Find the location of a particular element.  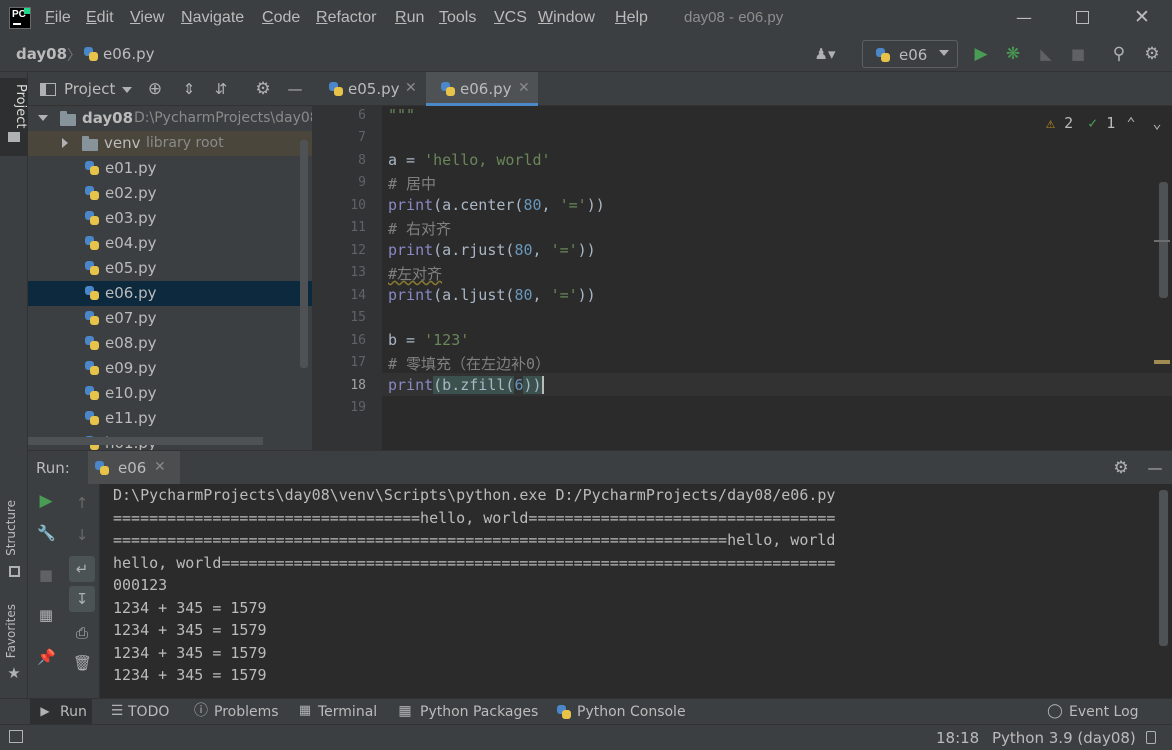

settings-gear-icon: ⚙ is located at coordinates (1152, 54).